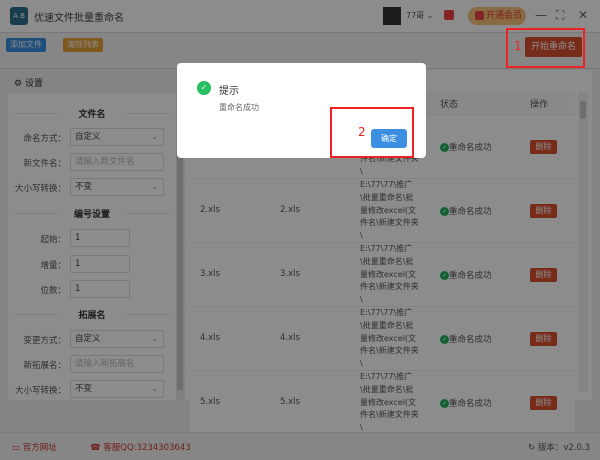  Describe the element at coordinates (239, 107) in the screenshot. I see `dialog-message: 重命名成功` at that location.